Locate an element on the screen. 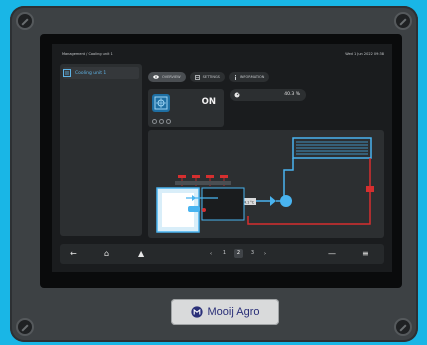  mooij-agro-logo-icon is located at coordinates (196, 312).